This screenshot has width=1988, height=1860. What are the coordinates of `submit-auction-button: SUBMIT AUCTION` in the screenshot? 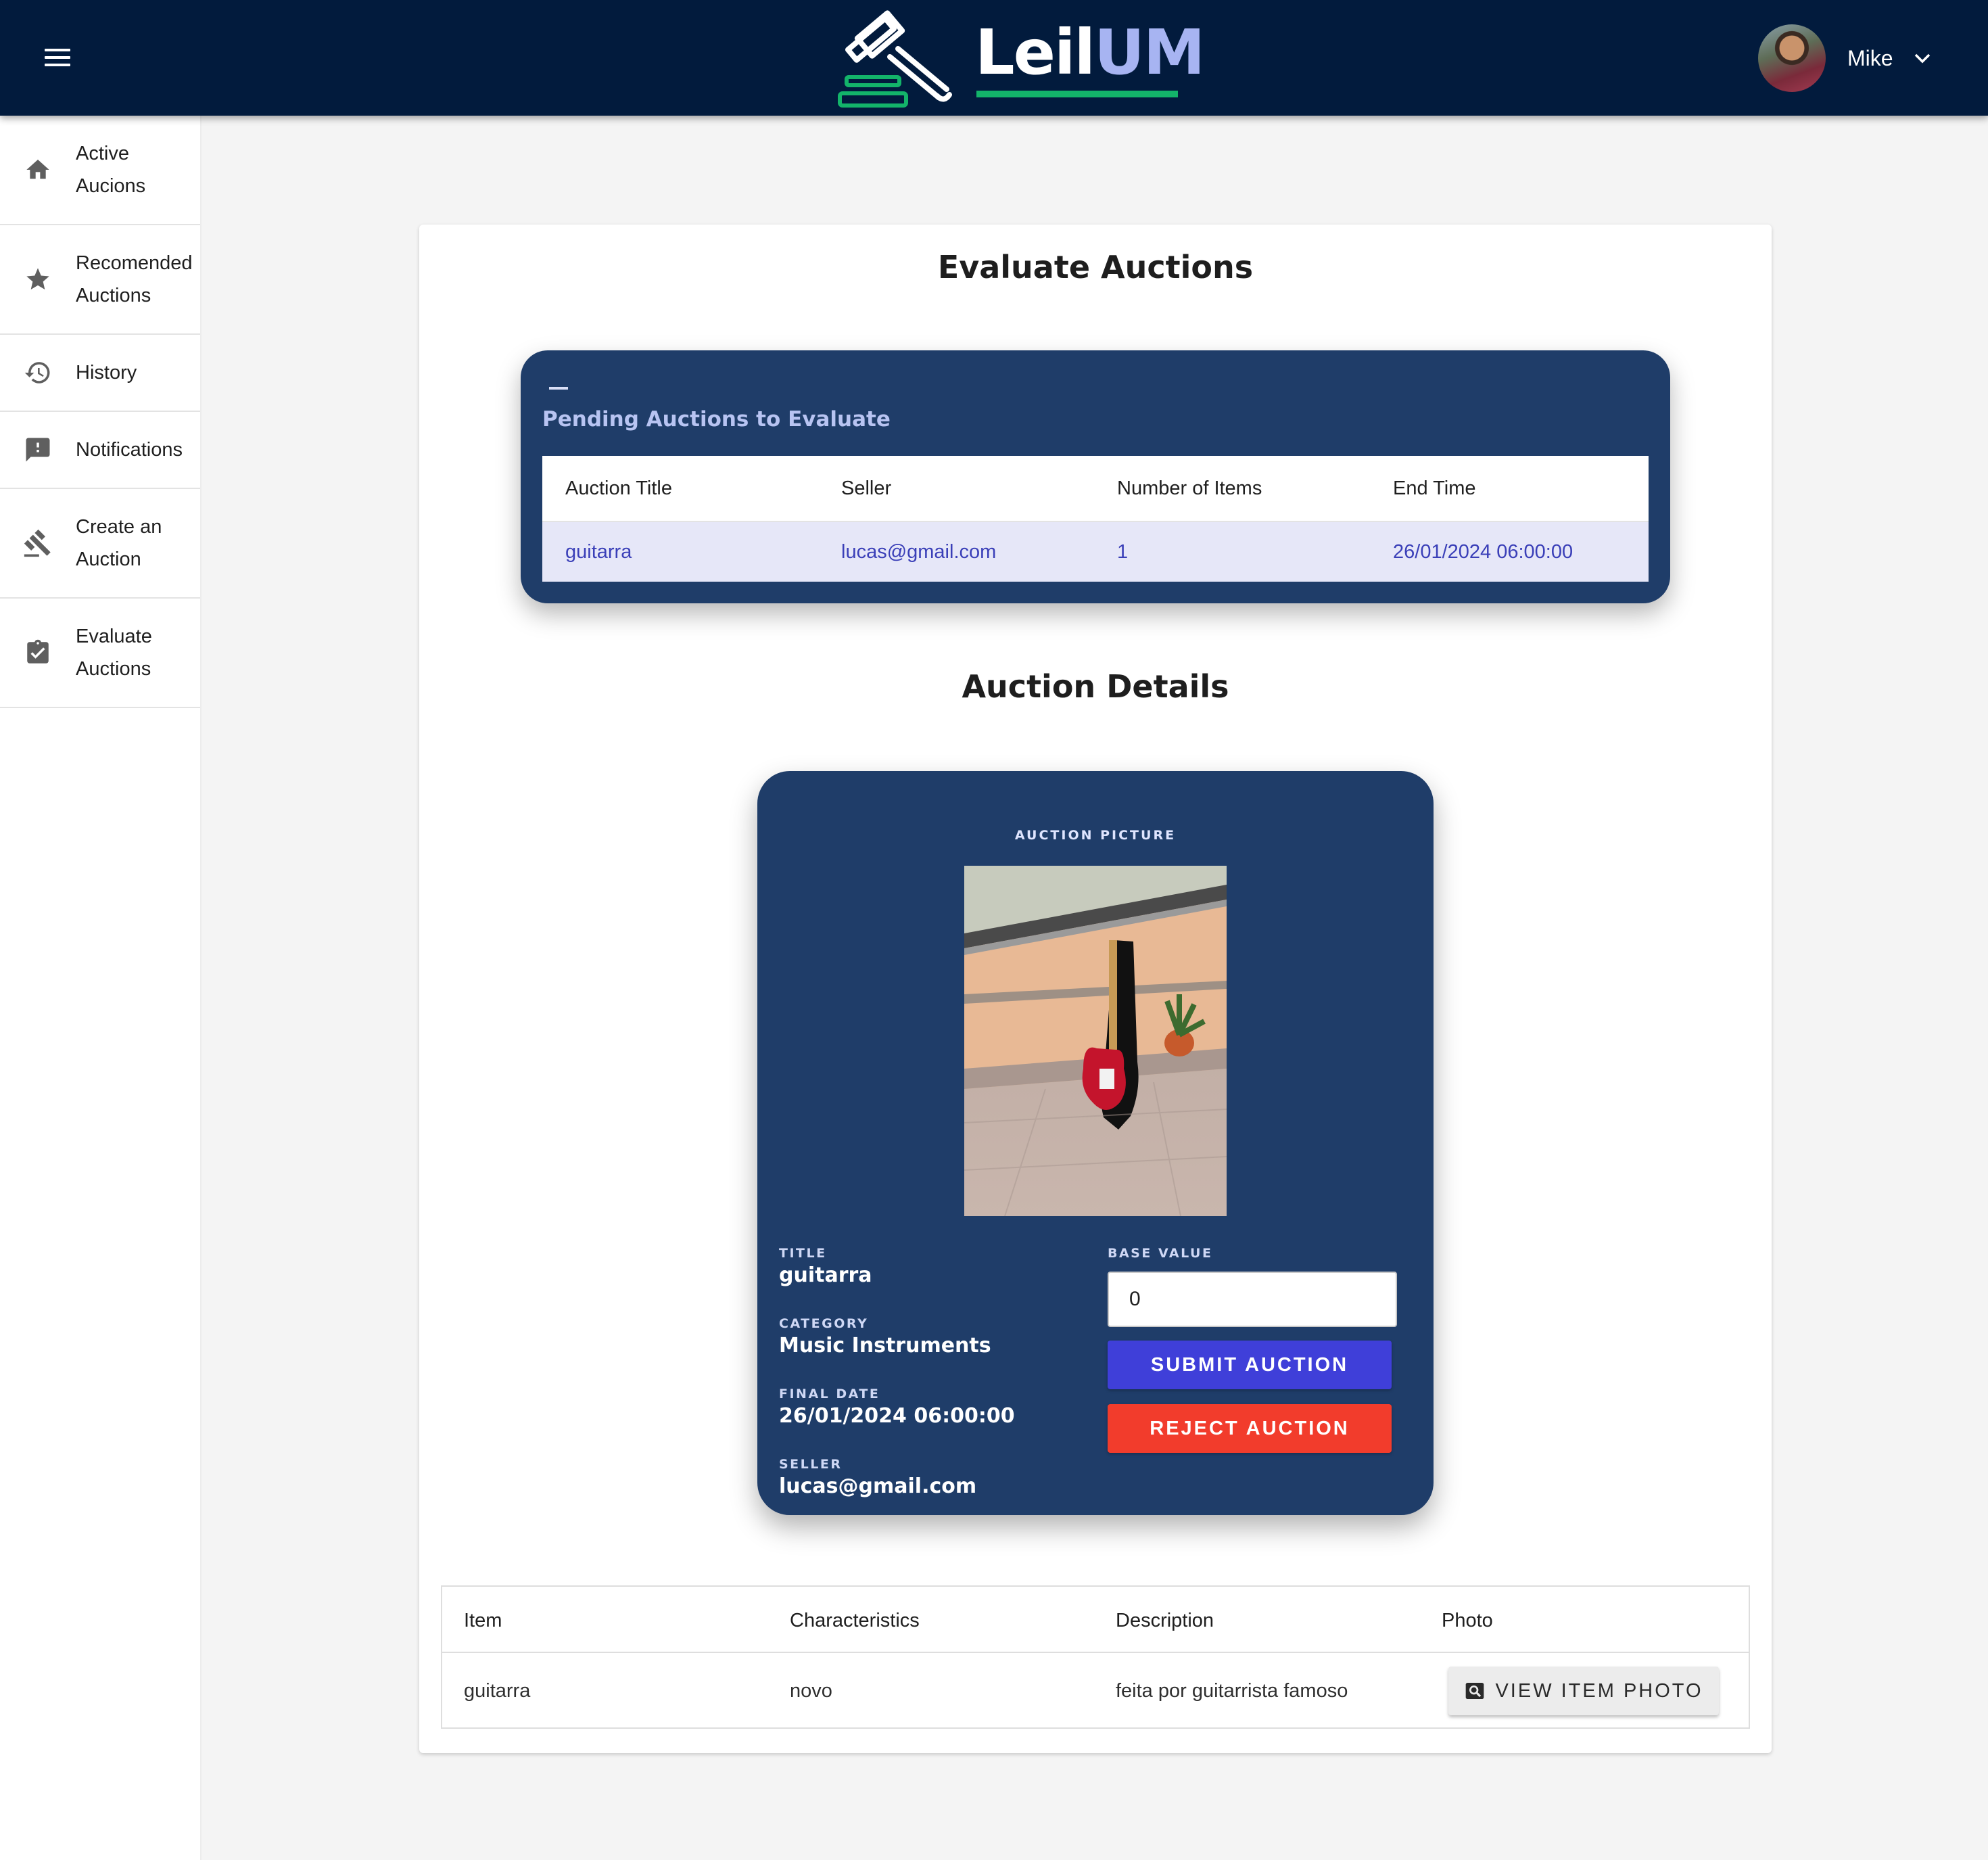 It's located at (1250, 1365).